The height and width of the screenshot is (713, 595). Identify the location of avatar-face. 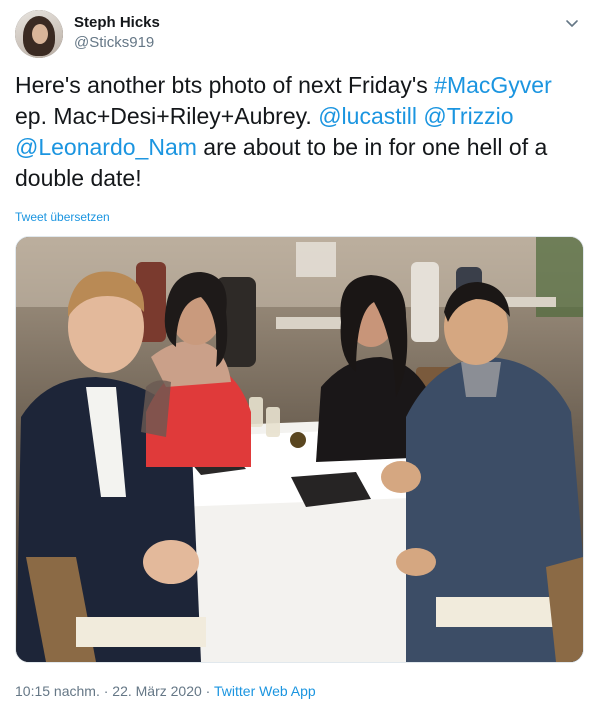
(40, 34).